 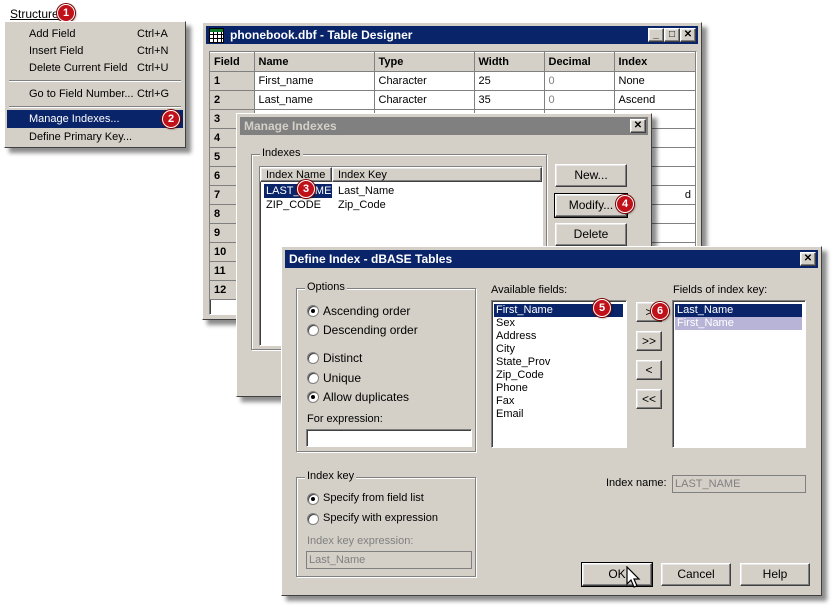 What do you see at coordinates (453, 100) in the screenshot?
I see `table-row: 2 Last_name Character 35 0 Ascend` at bounding box center [453, 100].